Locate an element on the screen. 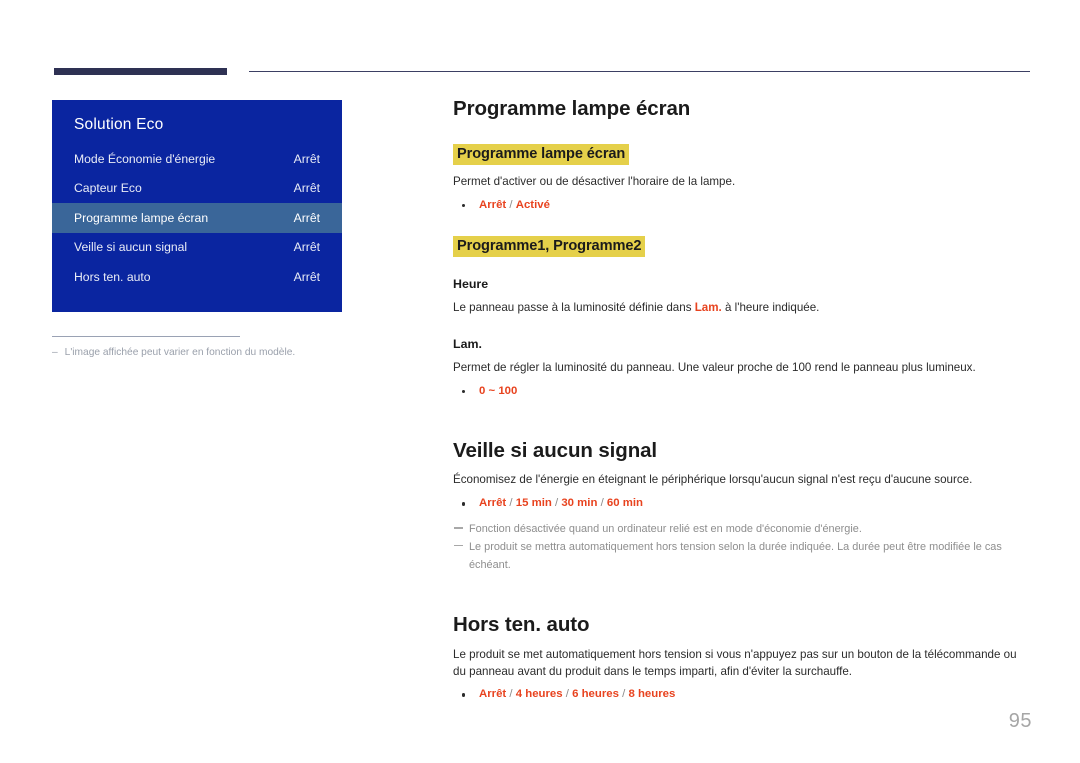 Image resolution: width=1080 pixels, height=763 pixels. osd-row-capteur-eco: Capteur Eco Arrêt is located at coordinates (197, 189).